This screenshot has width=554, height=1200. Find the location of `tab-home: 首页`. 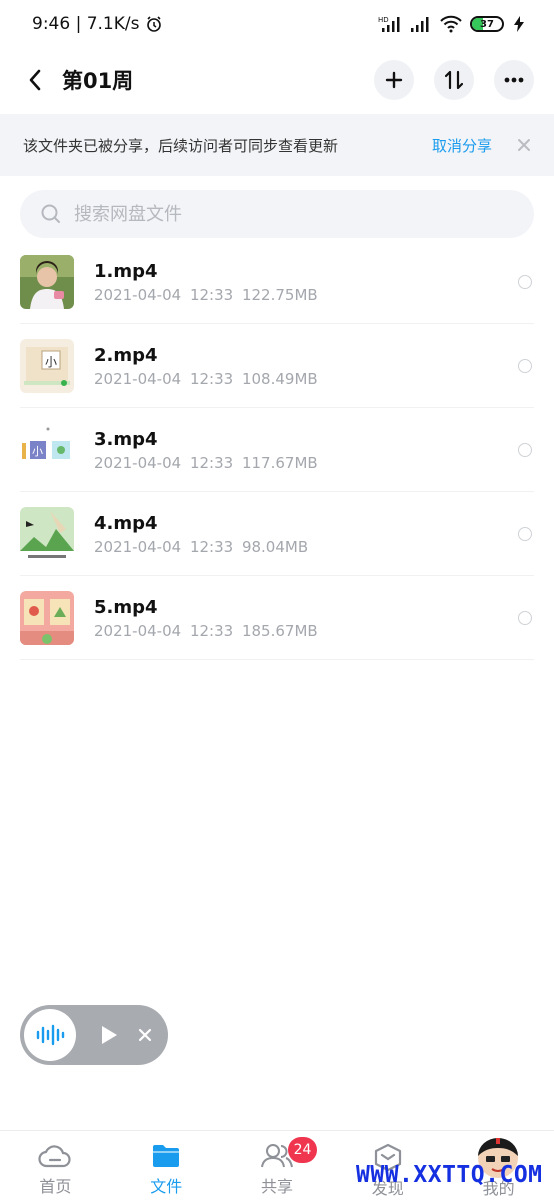

tab-home: 首页 is located at coordinates (55, 1165).